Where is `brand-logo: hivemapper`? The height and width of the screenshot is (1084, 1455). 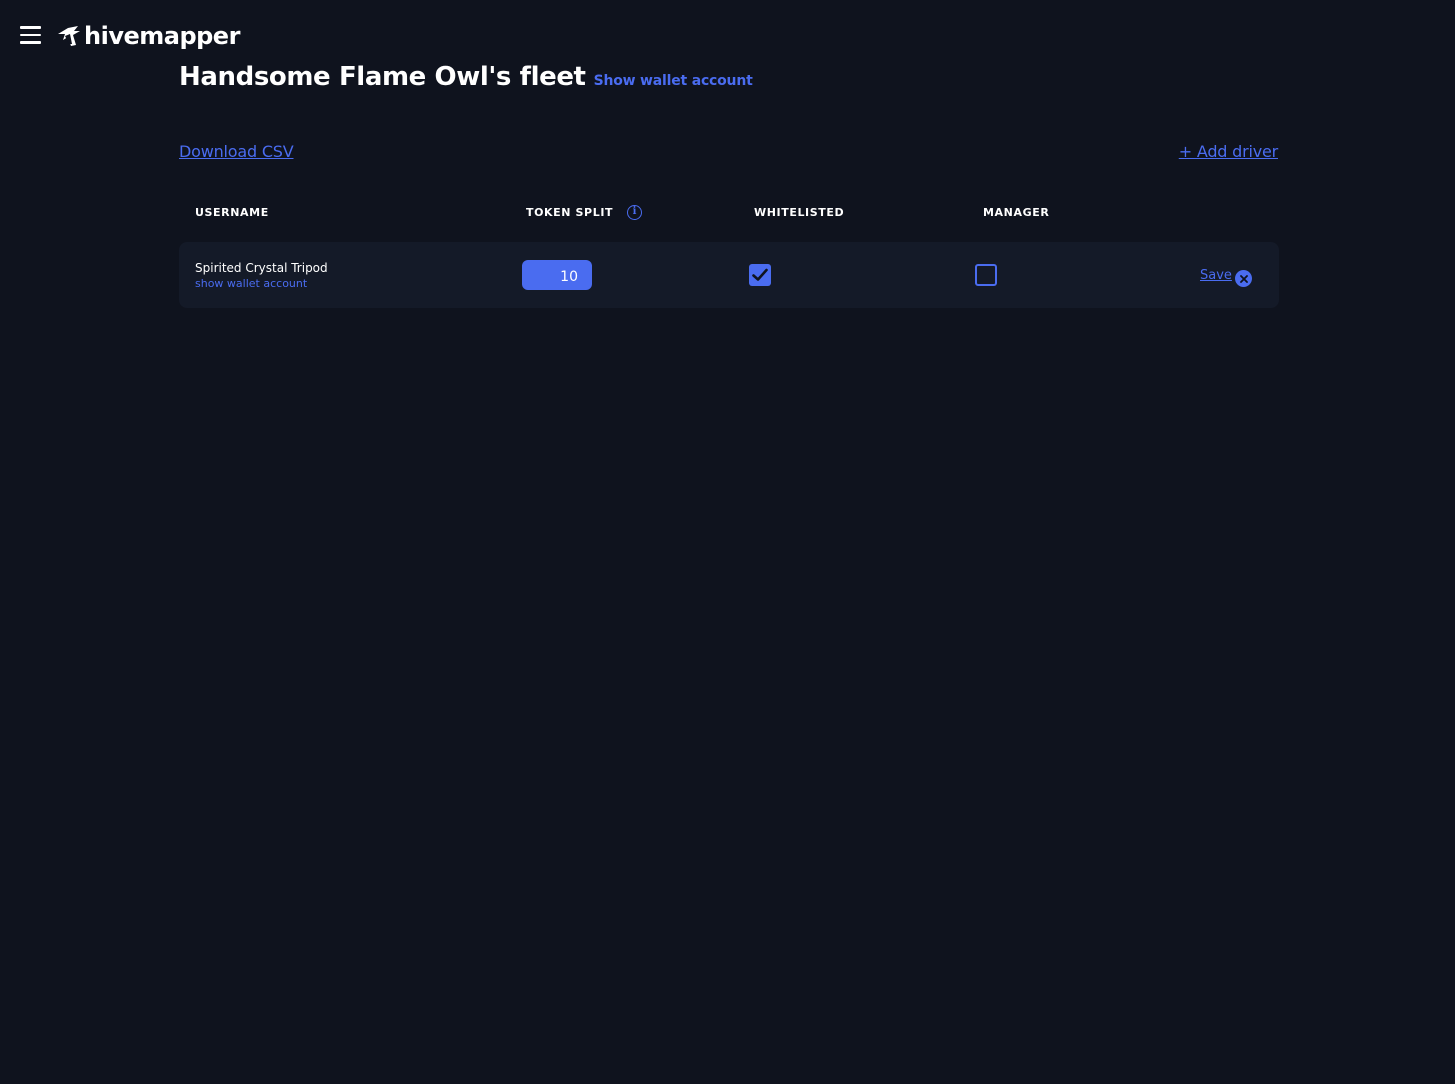
brand-logo: hivemapper is located at coordinates (148, 36).